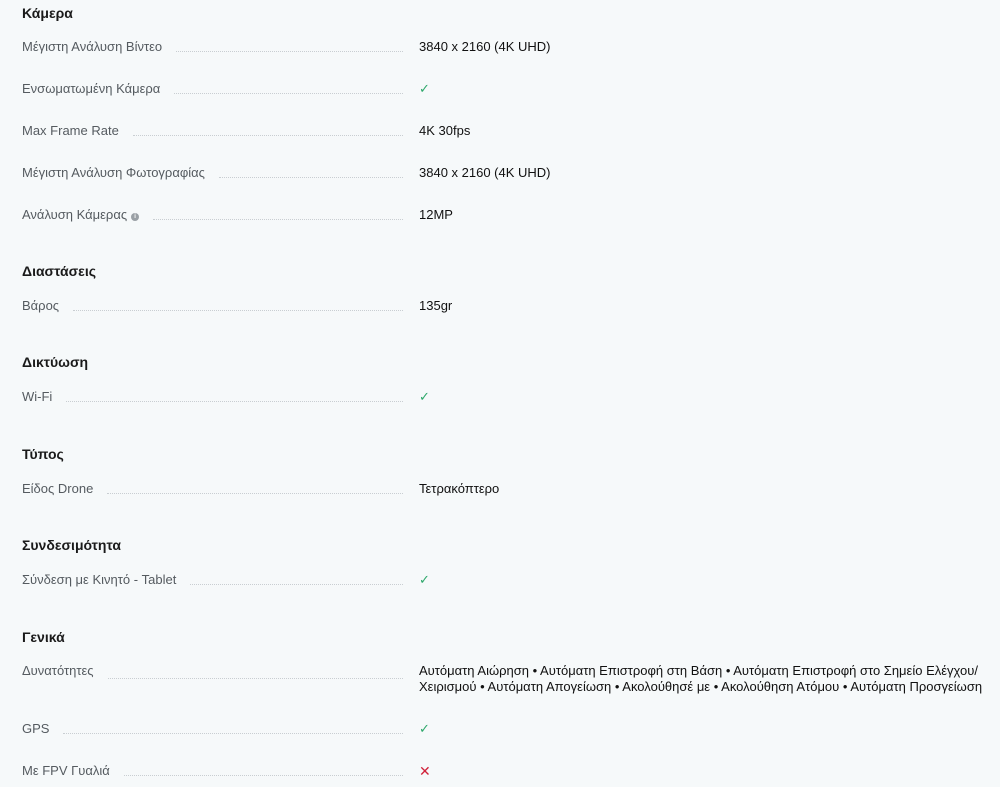  What do you see at coordinates (66, 770) in the screenshot?
I see `spec-label: Με FPV Γυαλιά` at bounding box center [66, 770].